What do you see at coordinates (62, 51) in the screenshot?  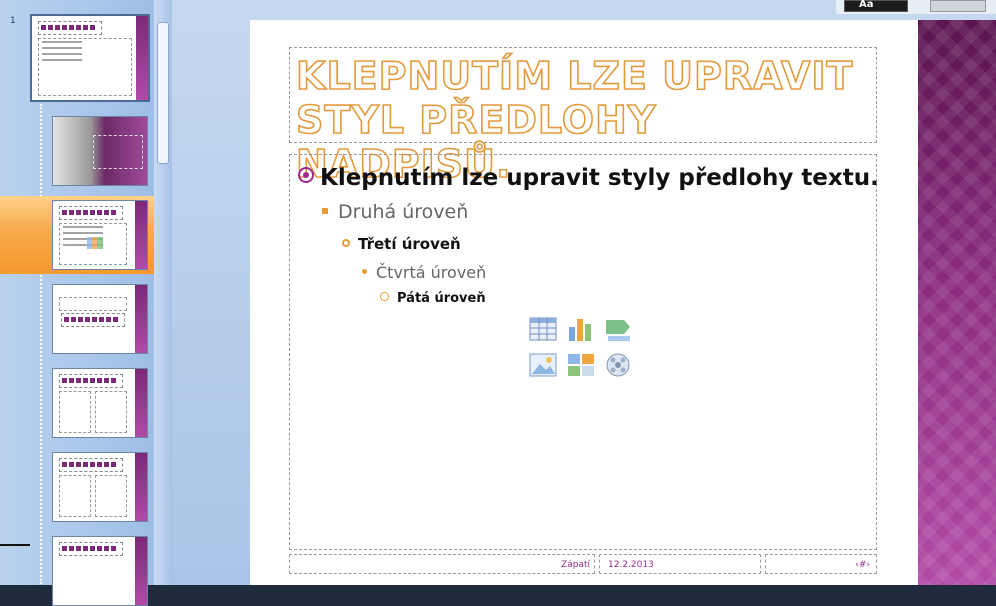 I see `thumbnail-text-lines` at bounding box center [62, 51].